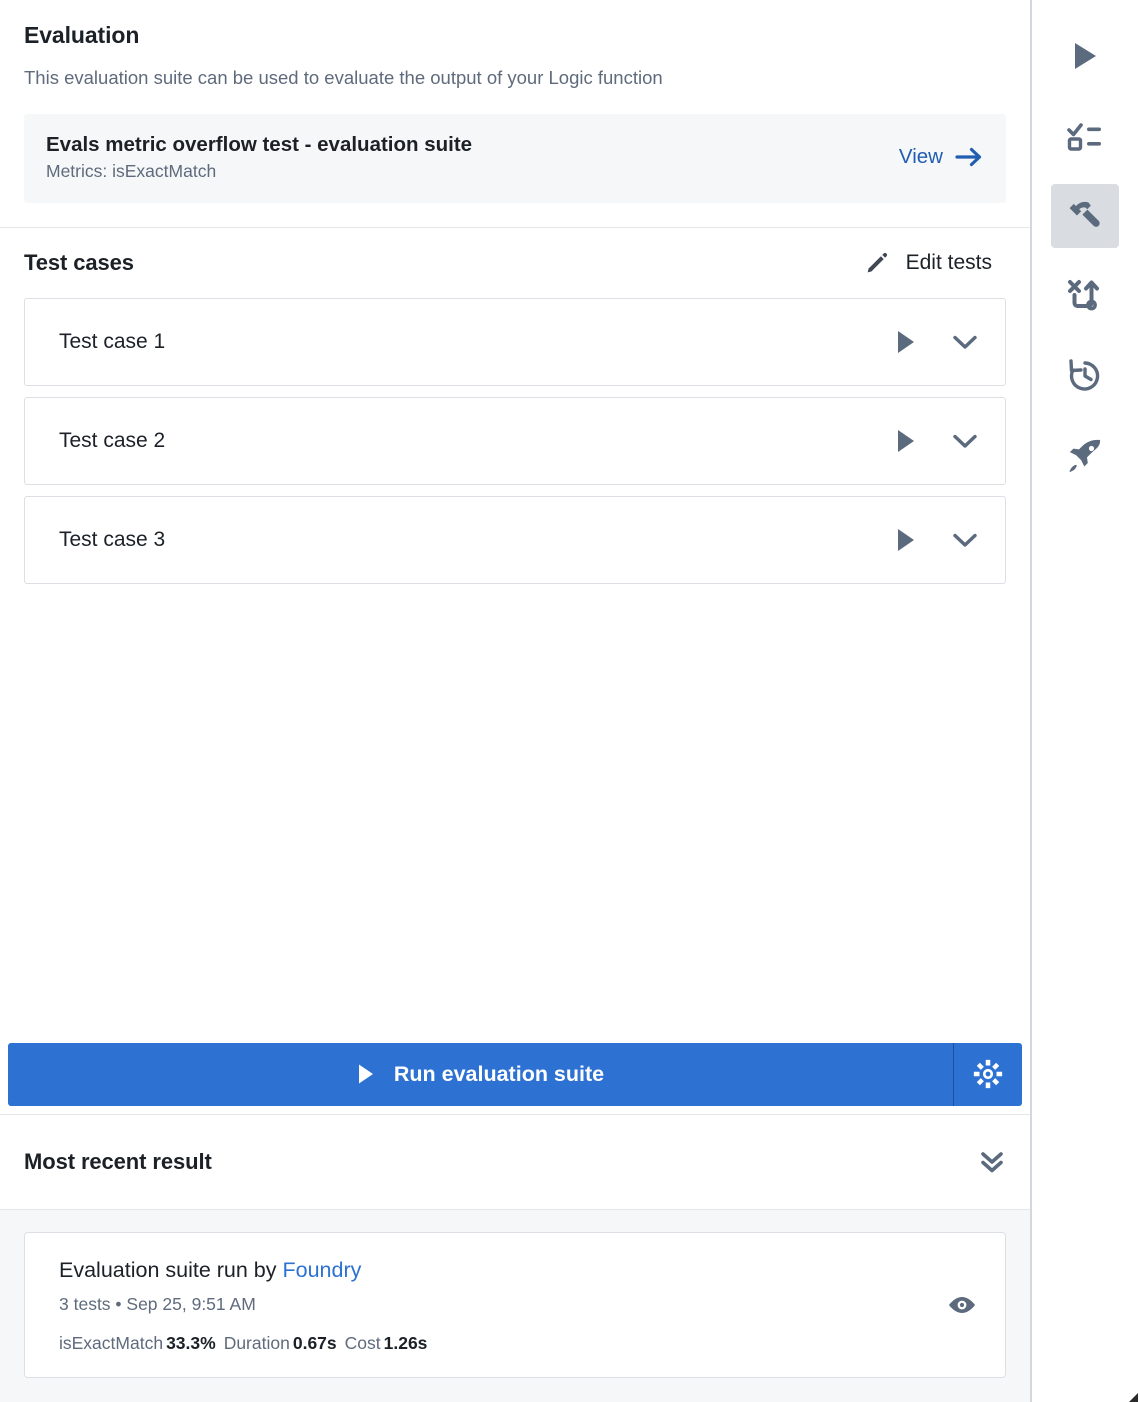 The height and width of the screenshot is (1402, 1140). Describe the element at coordinates (877, 263) in the screenshot. I see `pencil-icon` at that location.